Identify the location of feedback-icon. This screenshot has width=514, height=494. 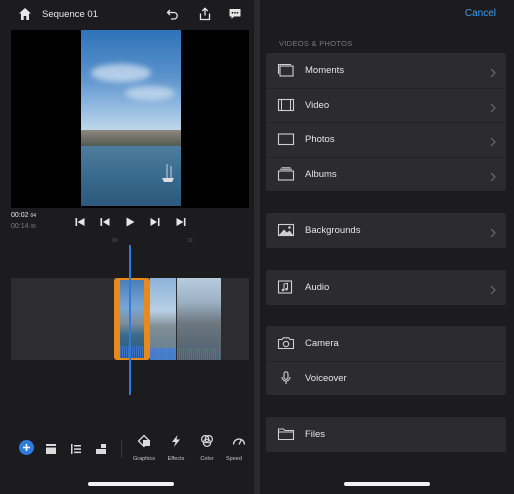
(235, 16).